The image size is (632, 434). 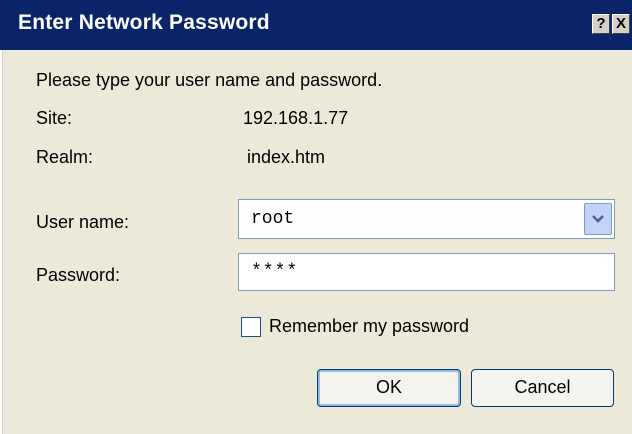 What do you see at coordinates (542, 388) in the screenshot?
I see `cancel-button: Cancel` at bounding box center [542, 388].